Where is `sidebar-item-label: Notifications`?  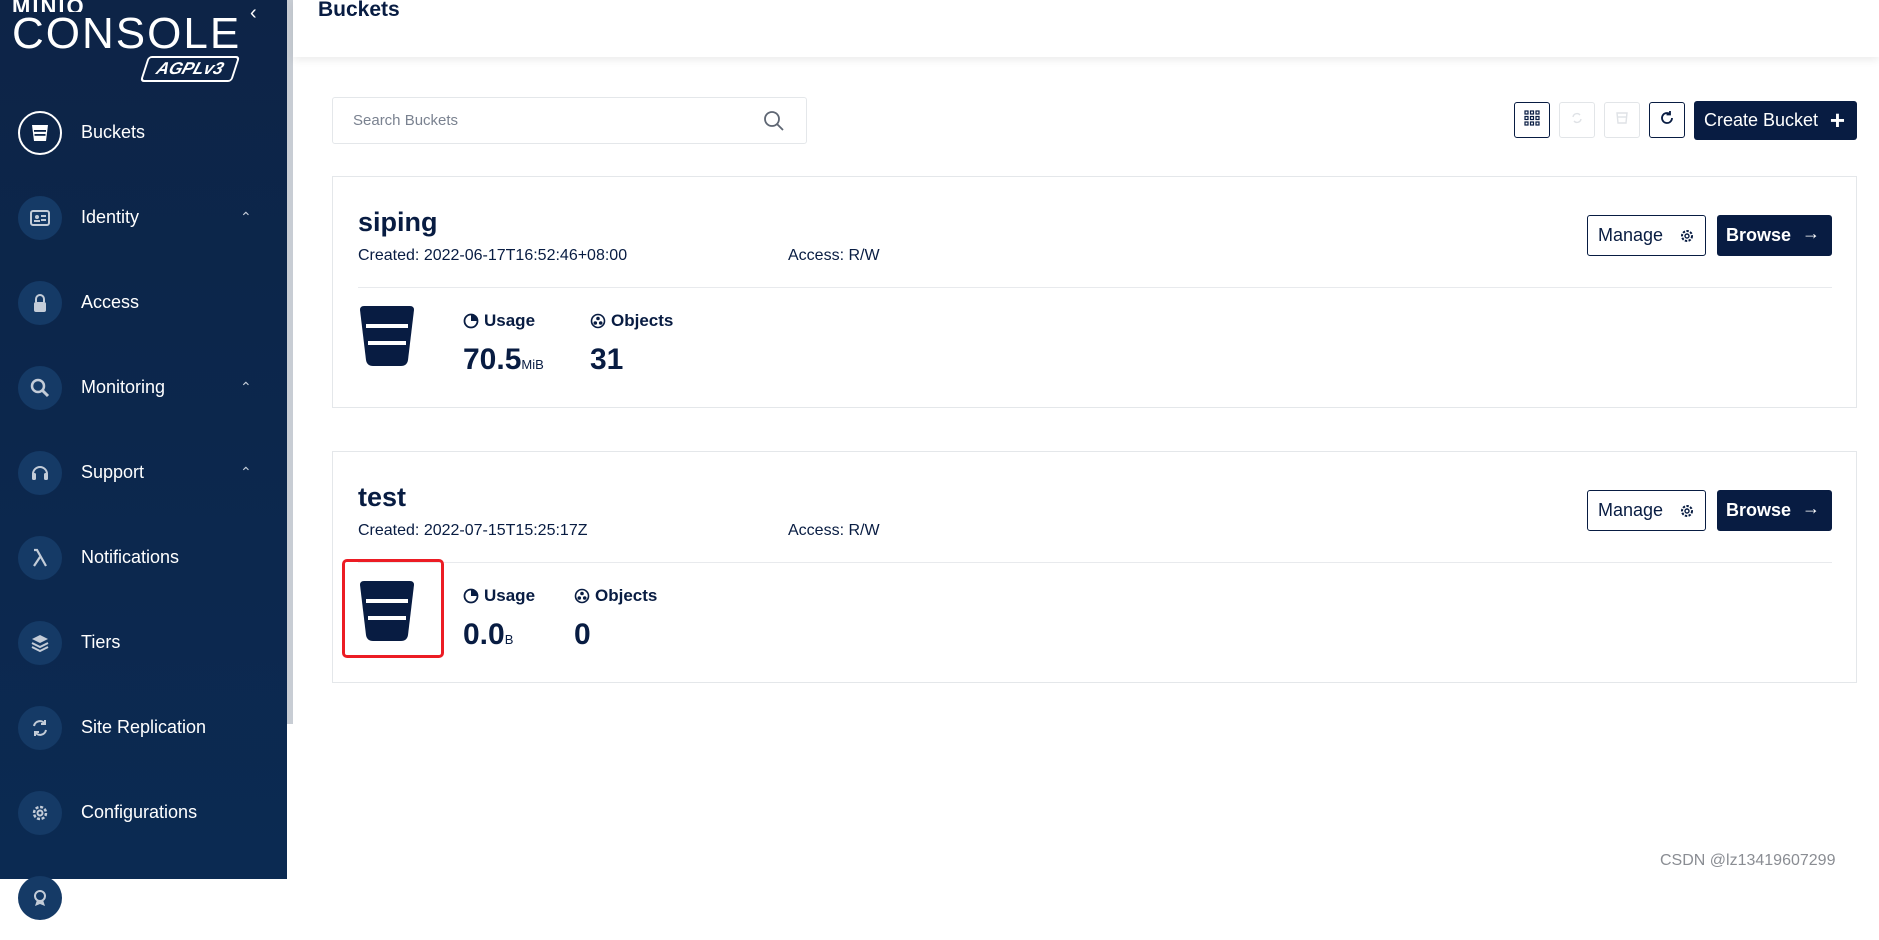
sidebar-item-label: Notifications is located at coordinates (130, 557).